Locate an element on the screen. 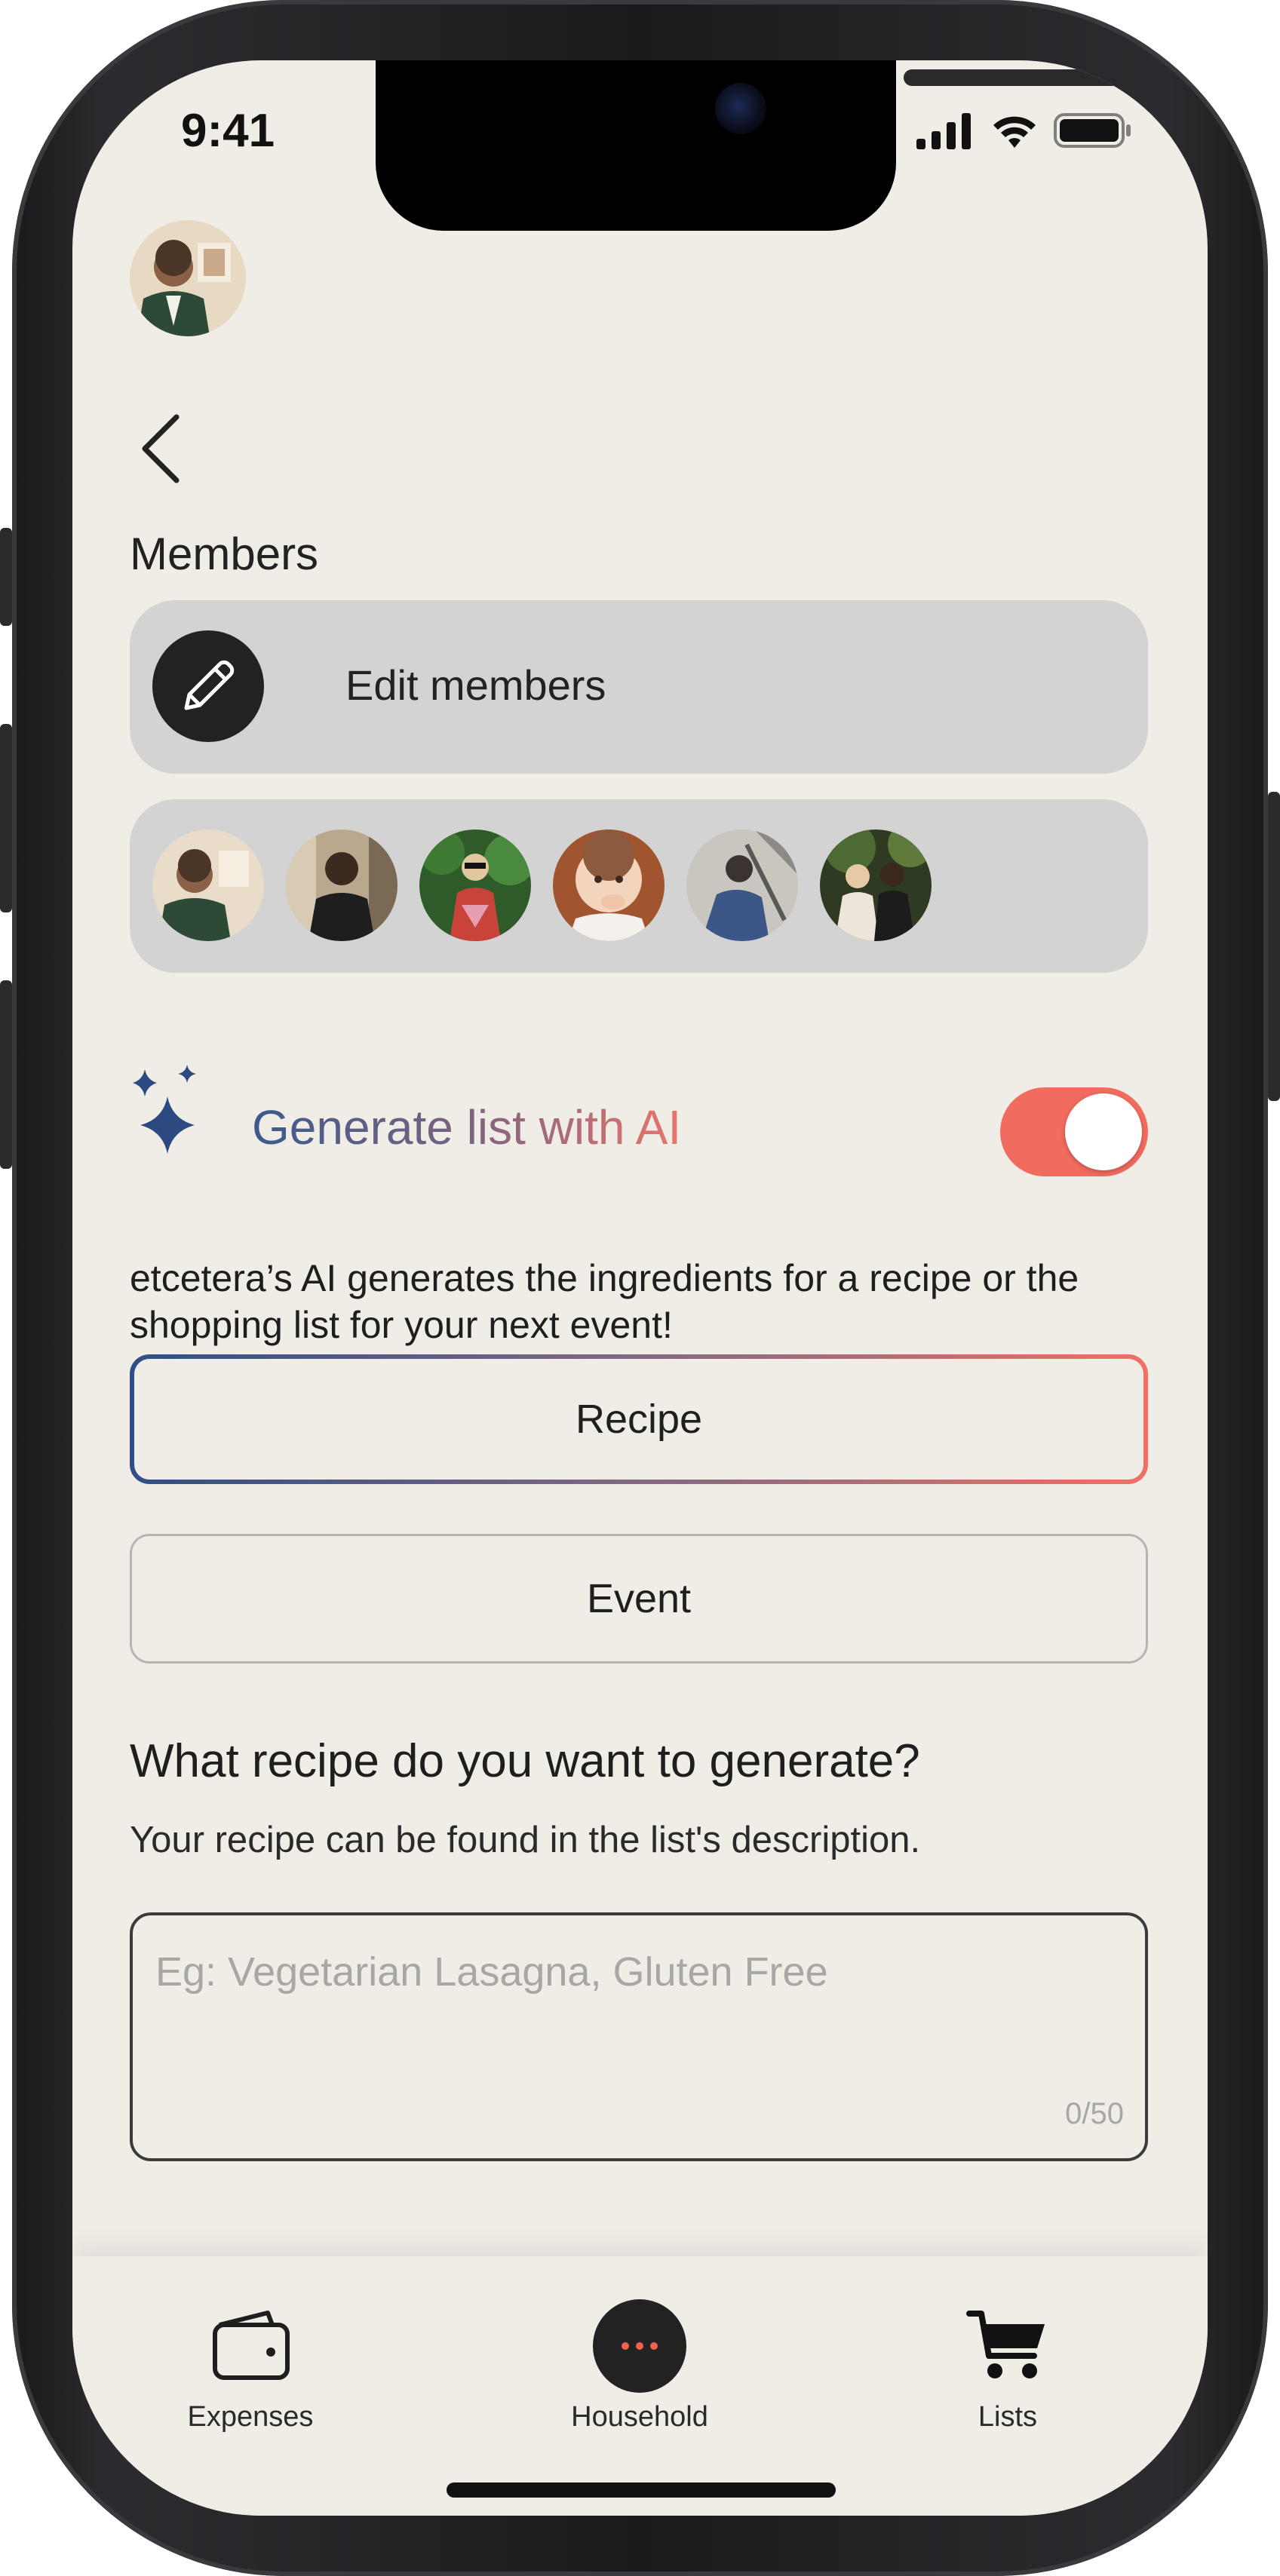  chevron-left-icon is located at coordinates (161, 448).